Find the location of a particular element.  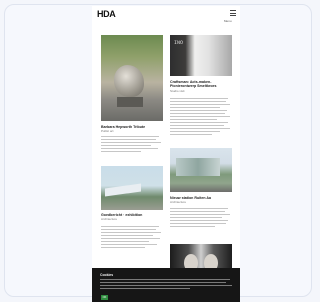

article-image-building is located at coordinates (132, 188).